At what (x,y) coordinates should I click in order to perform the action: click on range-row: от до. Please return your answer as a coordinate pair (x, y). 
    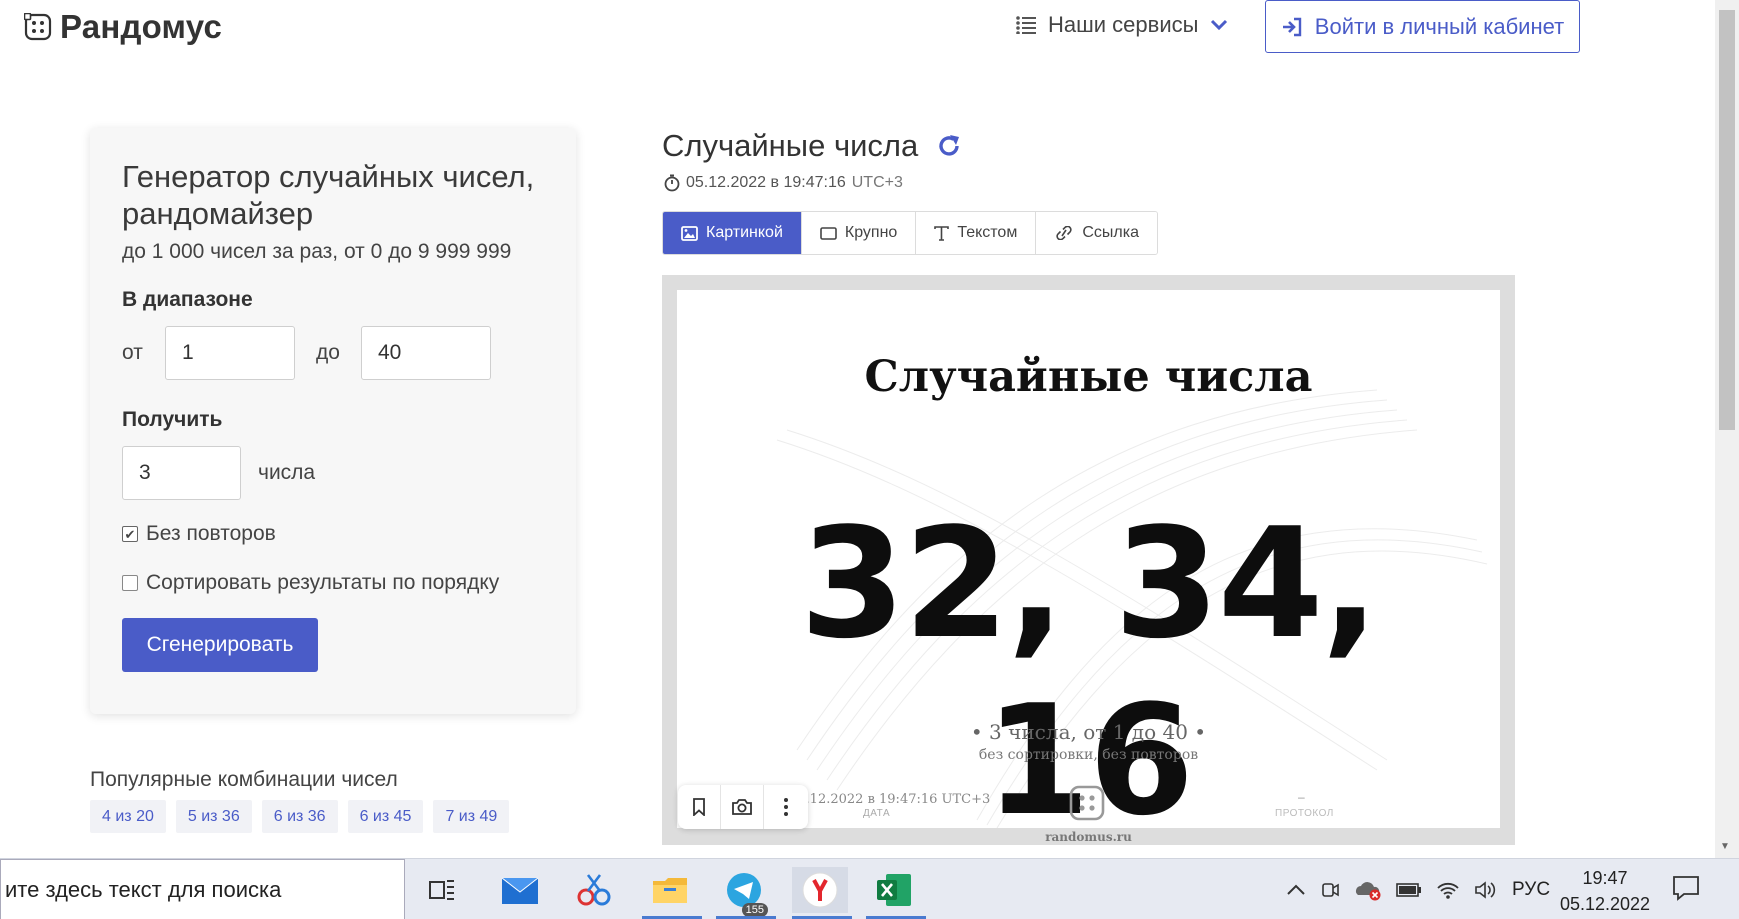
    Looking at the image, I should click on (306, 353).